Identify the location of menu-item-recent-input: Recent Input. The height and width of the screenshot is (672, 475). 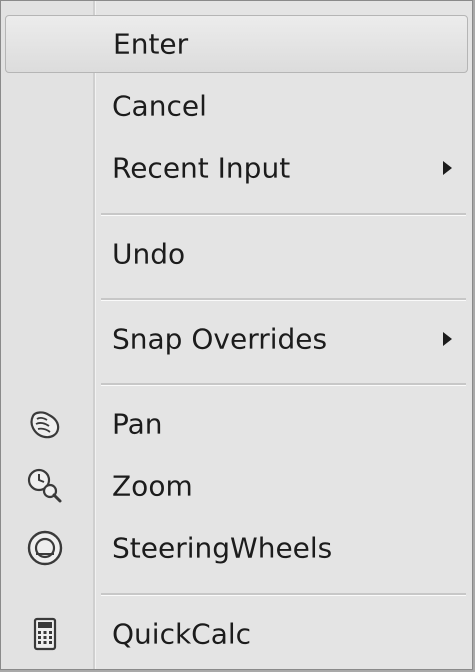
(236, 168).